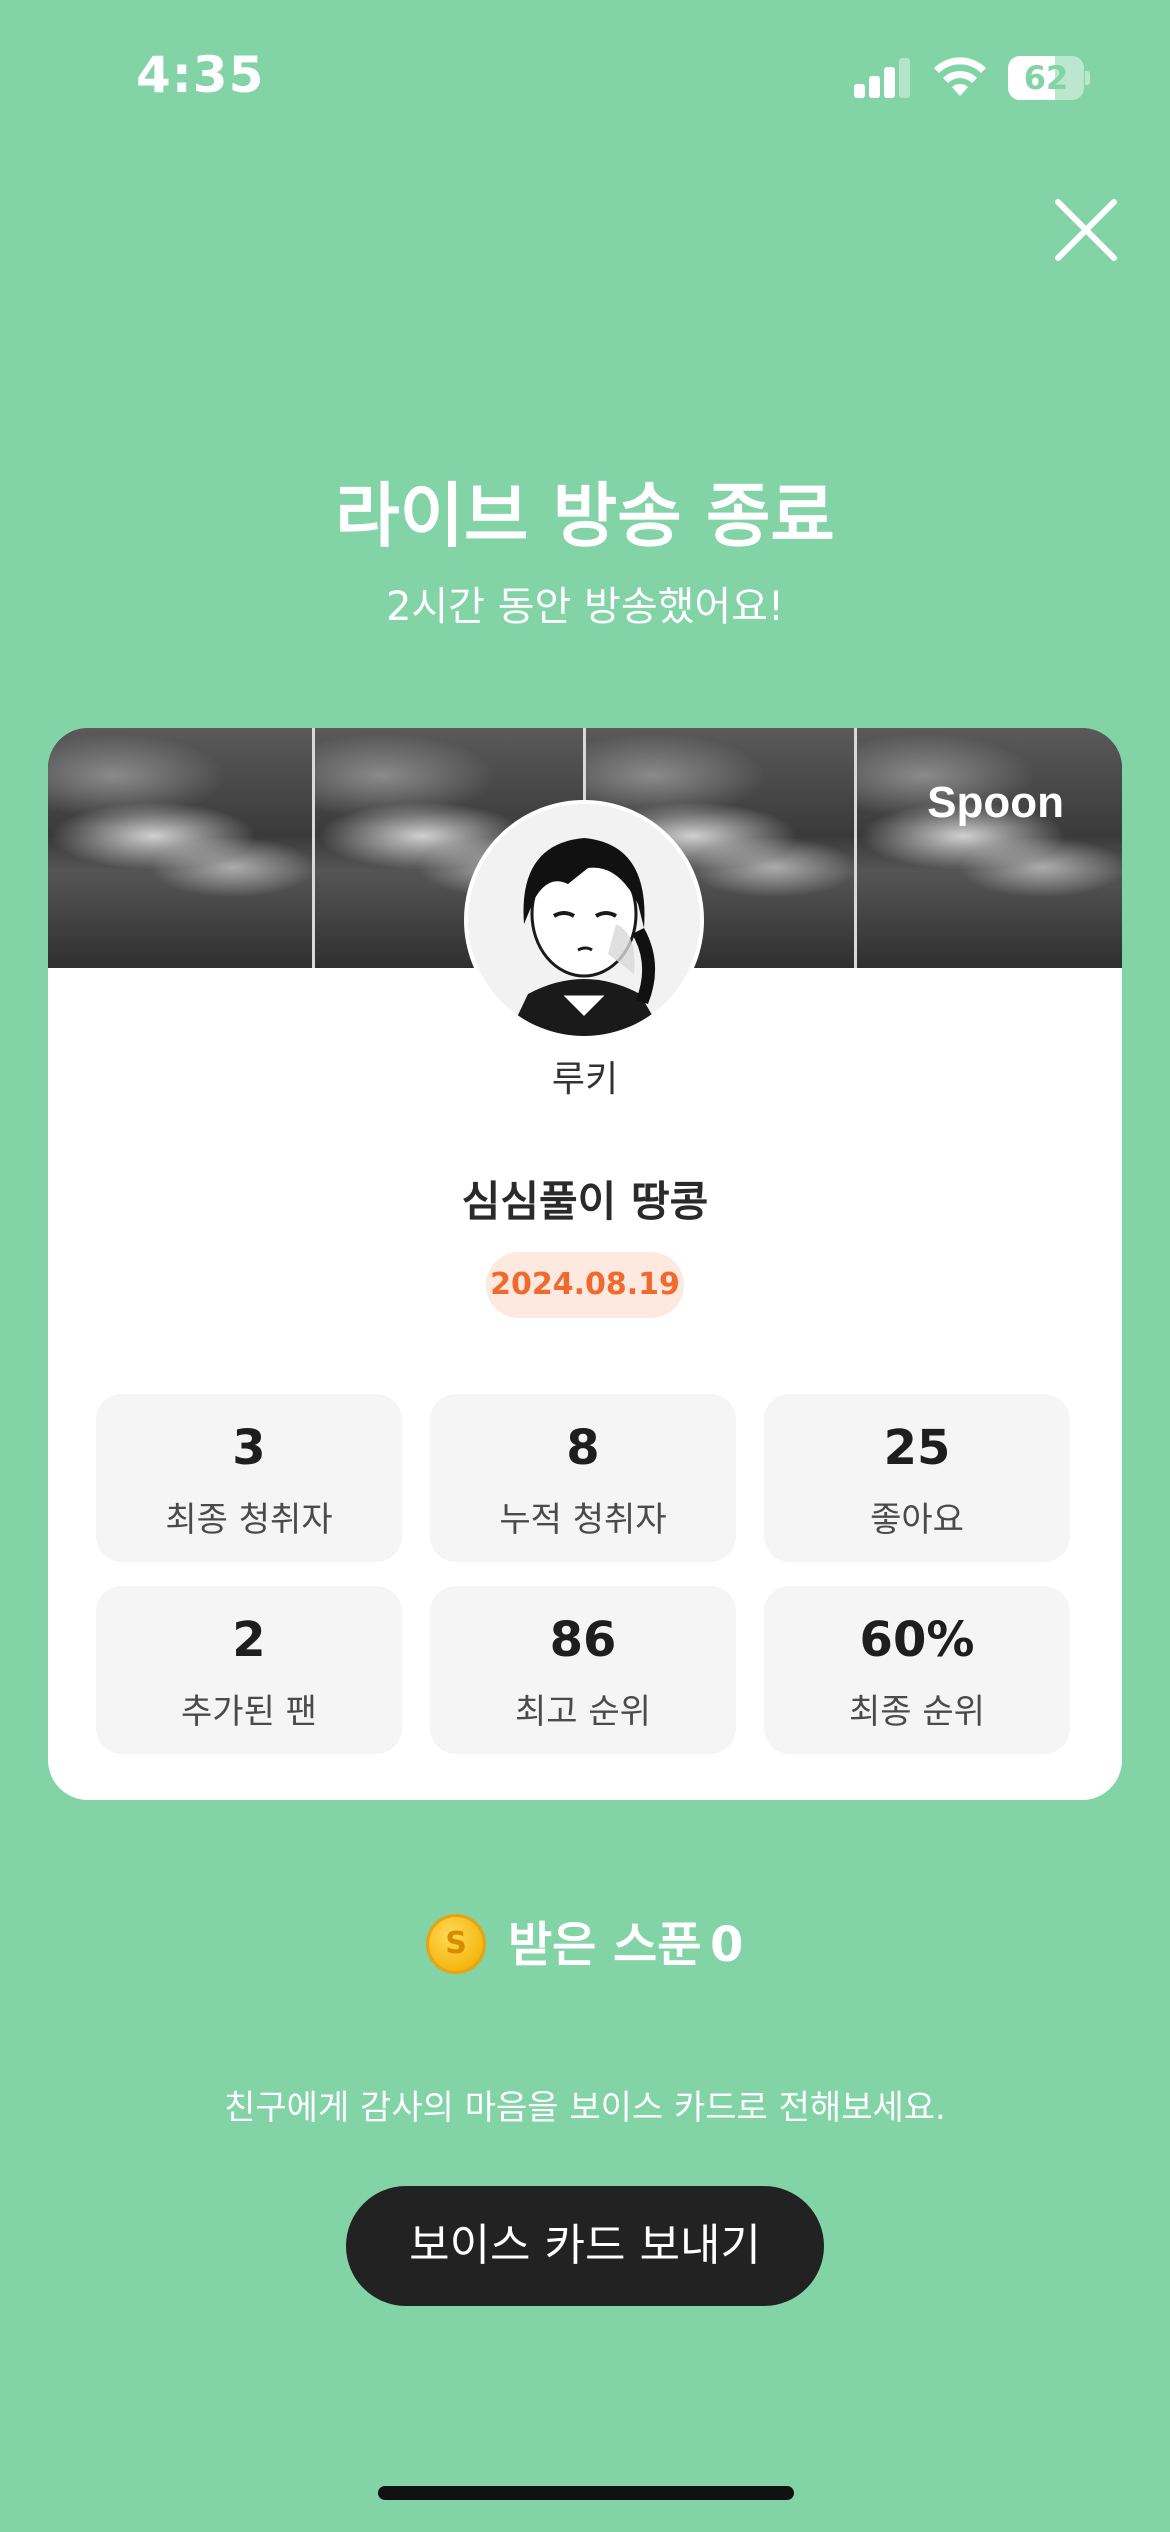 The height and width of the screenshot is (2532, 1170). I want to click on cellular-signal-icon, so click(883, 78).